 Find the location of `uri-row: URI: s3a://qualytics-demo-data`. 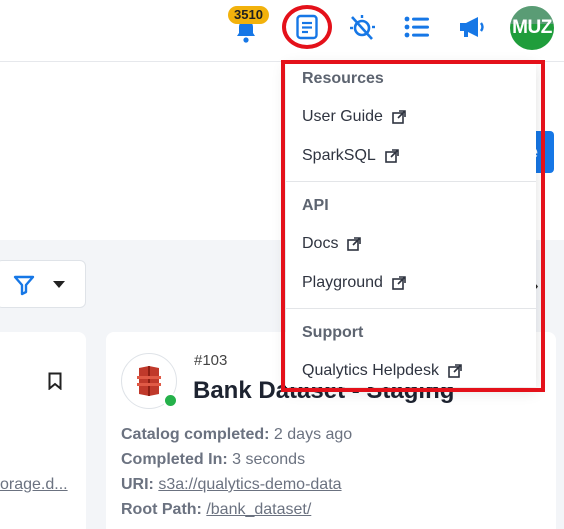

uri-row: URI: s3a://qualytics-demo-data is located at coordinates (231, 485).